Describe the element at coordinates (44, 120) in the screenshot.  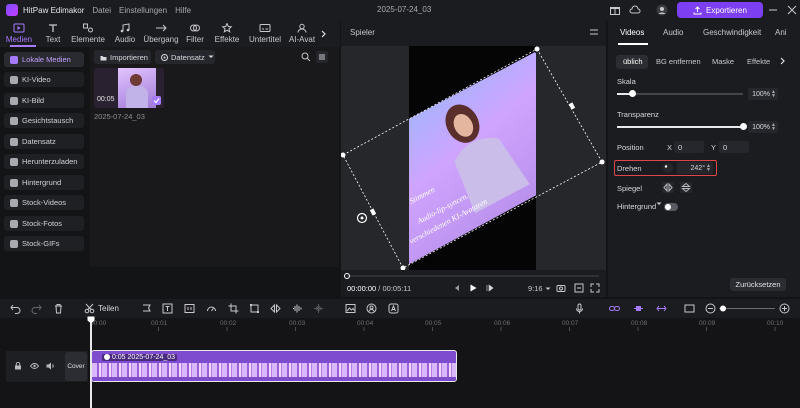
I see `sidebar-item-face-swap: Gesichtstausch` at that location.